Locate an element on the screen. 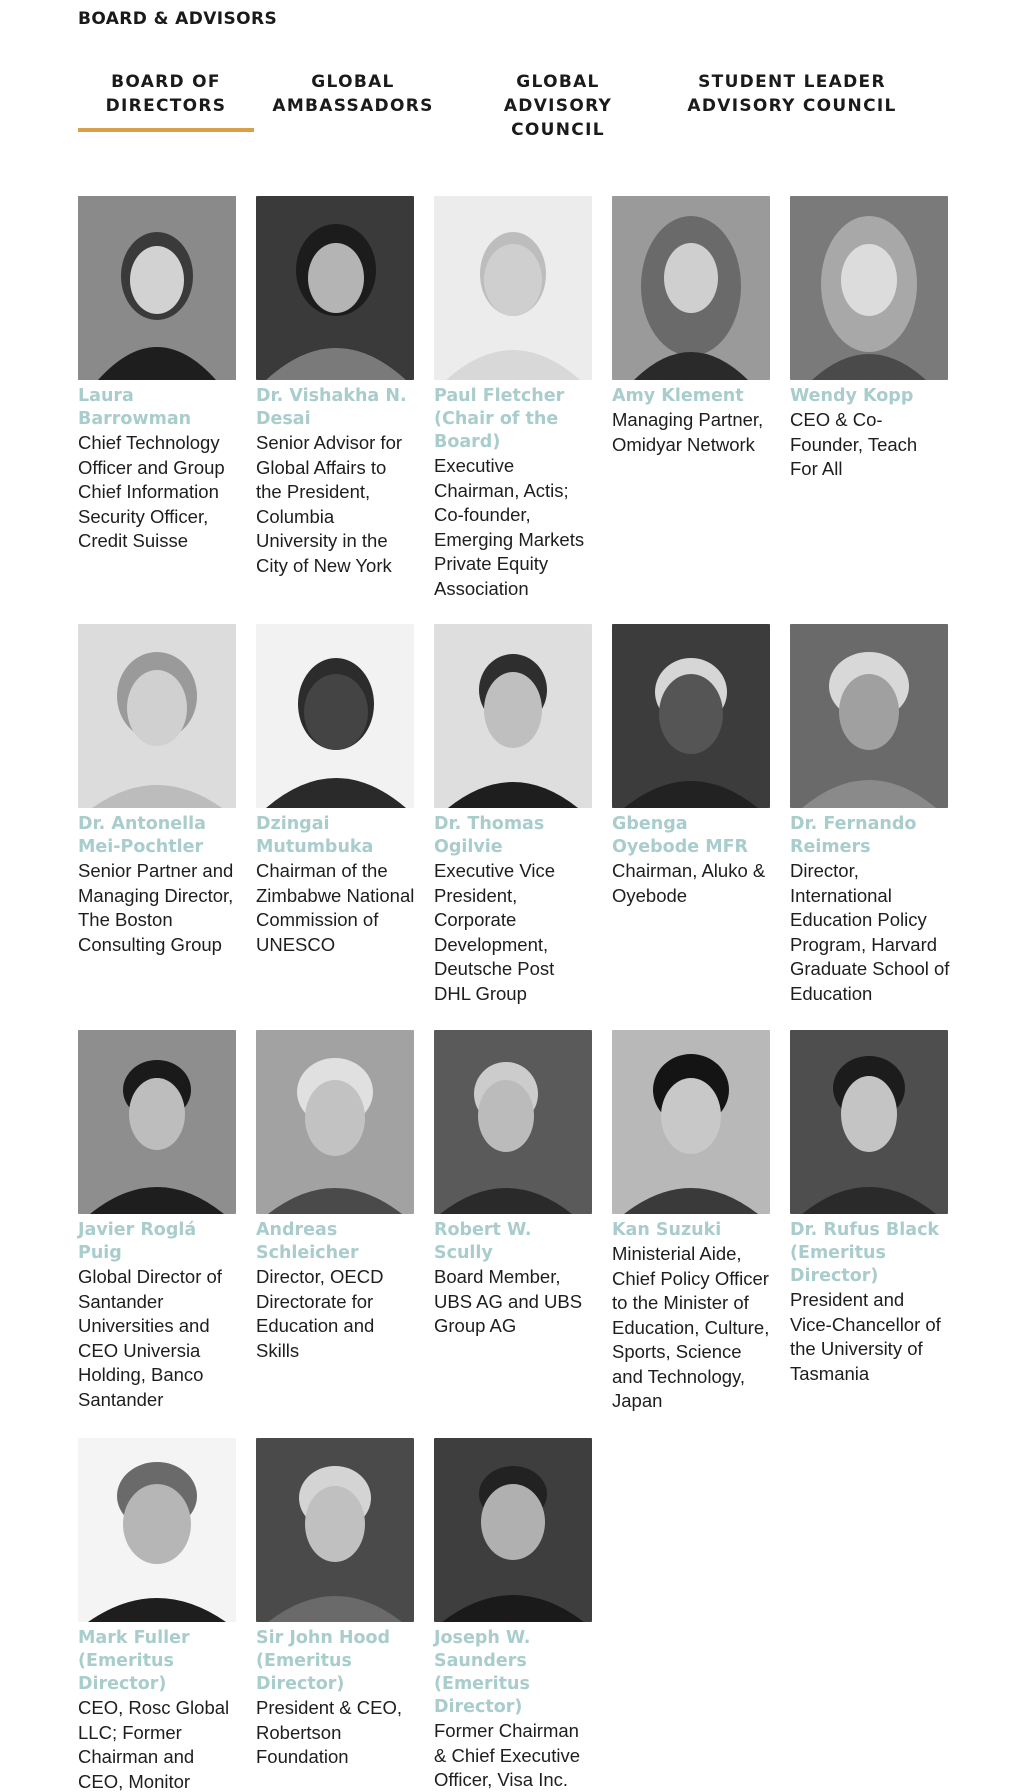  tab-label-line: BOARD OF is located at coordinates (166, 82).